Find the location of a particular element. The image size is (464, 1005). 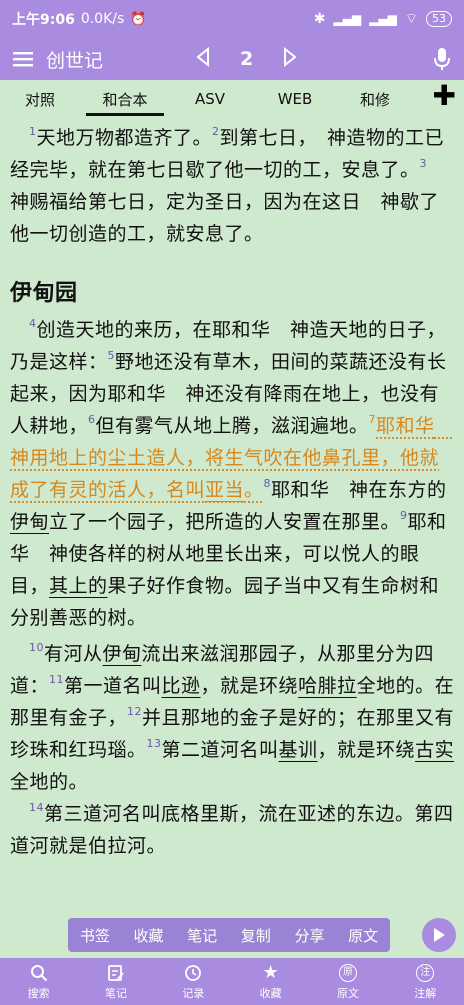

verse-number: 12 is located at coordinates (135, 711).